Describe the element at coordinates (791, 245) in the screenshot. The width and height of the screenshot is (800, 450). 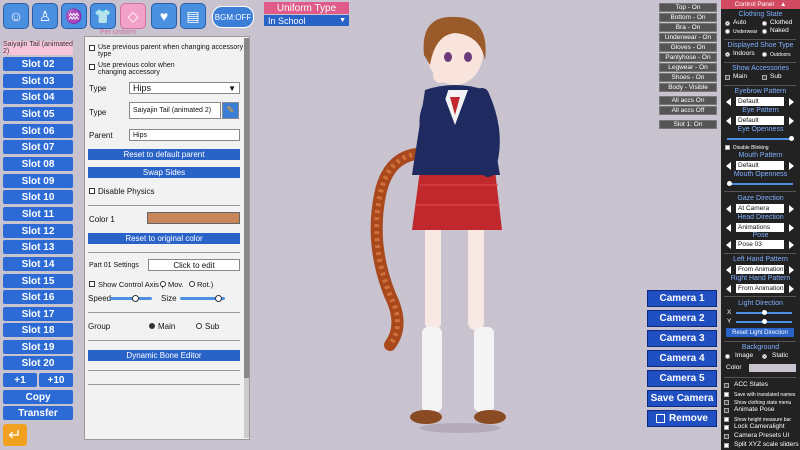
I see `pose-next-icon` at that location.